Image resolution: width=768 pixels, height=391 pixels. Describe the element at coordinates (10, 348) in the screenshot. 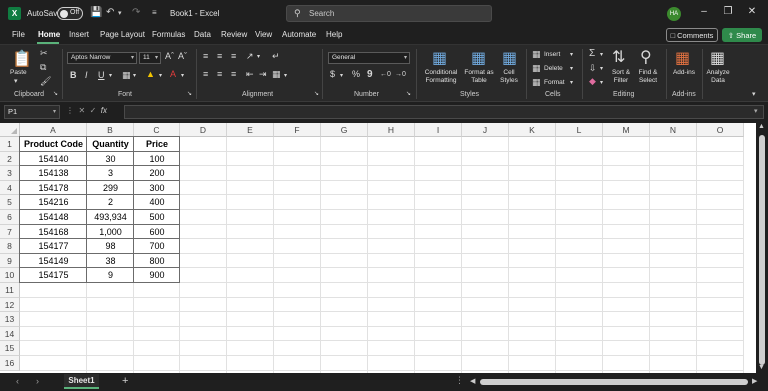

I see `row-header-15: 15` at that location.